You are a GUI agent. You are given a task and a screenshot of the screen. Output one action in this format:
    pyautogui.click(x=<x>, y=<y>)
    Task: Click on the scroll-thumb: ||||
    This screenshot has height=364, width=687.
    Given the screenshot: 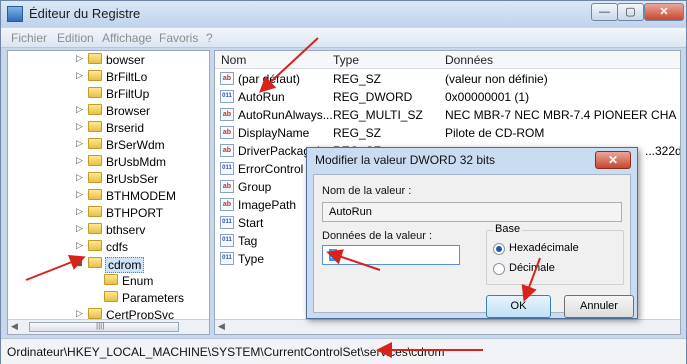 What is the action you would take?
    pyautogui.click(x=104, y=326)
    